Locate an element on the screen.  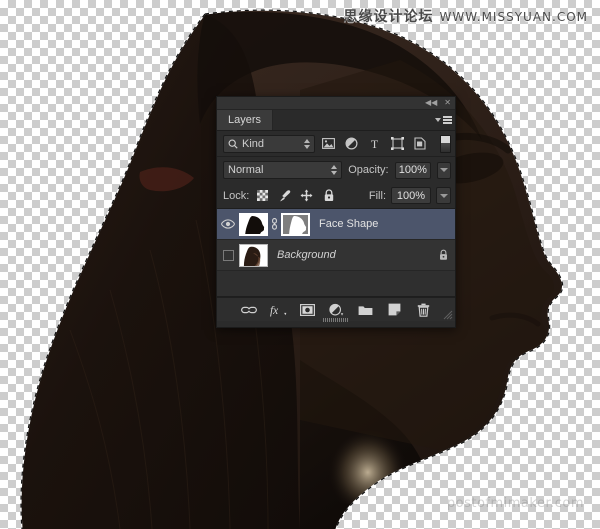
eye-off-icon is located at coordinates (228, 255).